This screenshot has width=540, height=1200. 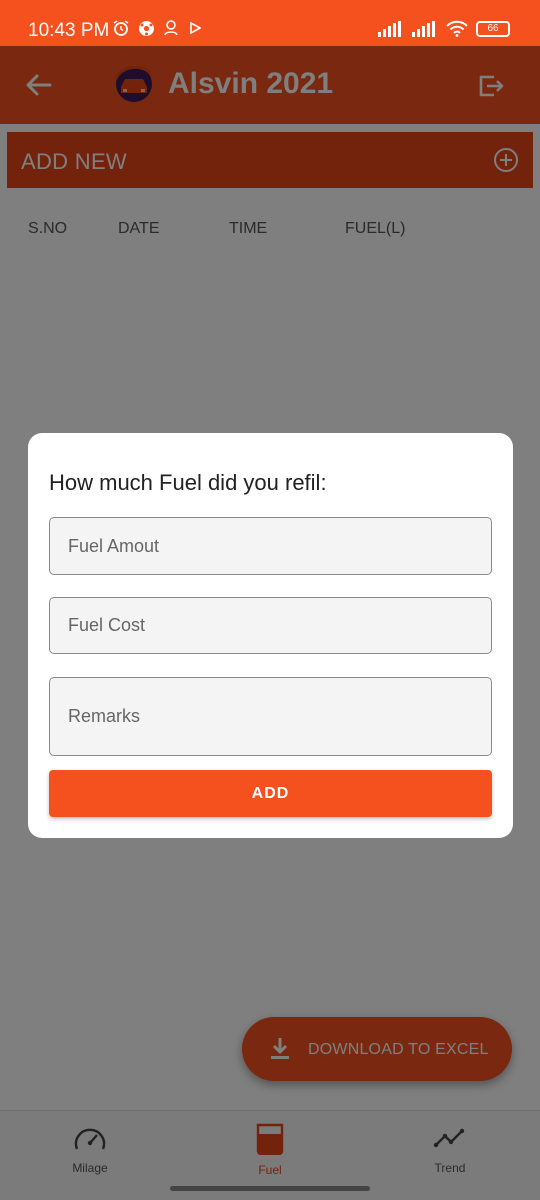 I want to click on remarks-input, so click(x=270, y=716).